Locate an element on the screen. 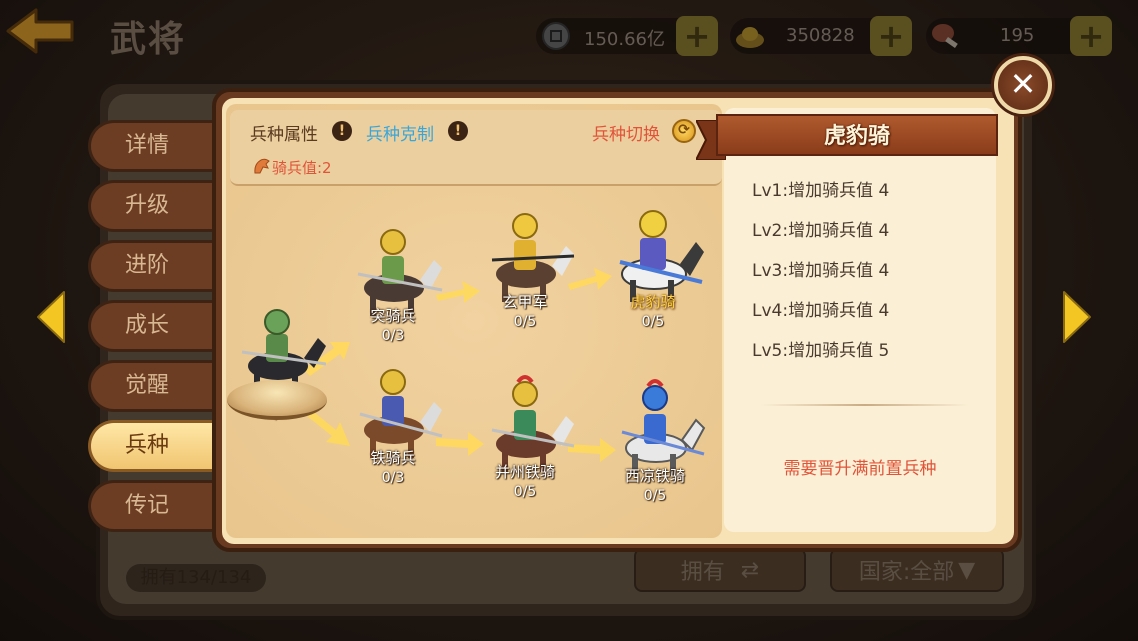  unit-name: 并州铁骑 is located at coordinates (524, 472).